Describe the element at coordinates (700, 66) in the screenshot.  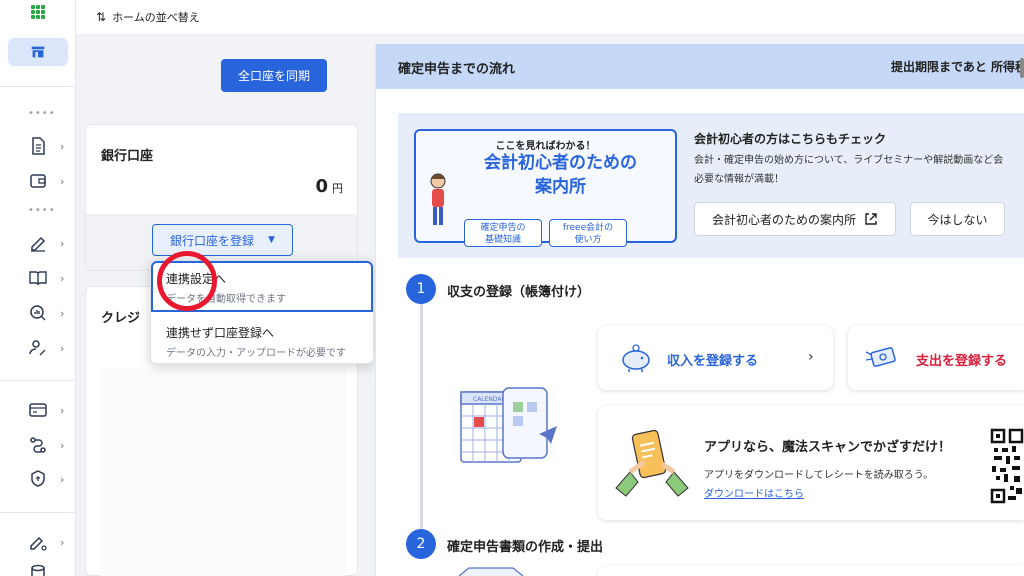
I see `tax-flow-header: 確定申告までの流れ 提出期限まであと 所得税` at that location.